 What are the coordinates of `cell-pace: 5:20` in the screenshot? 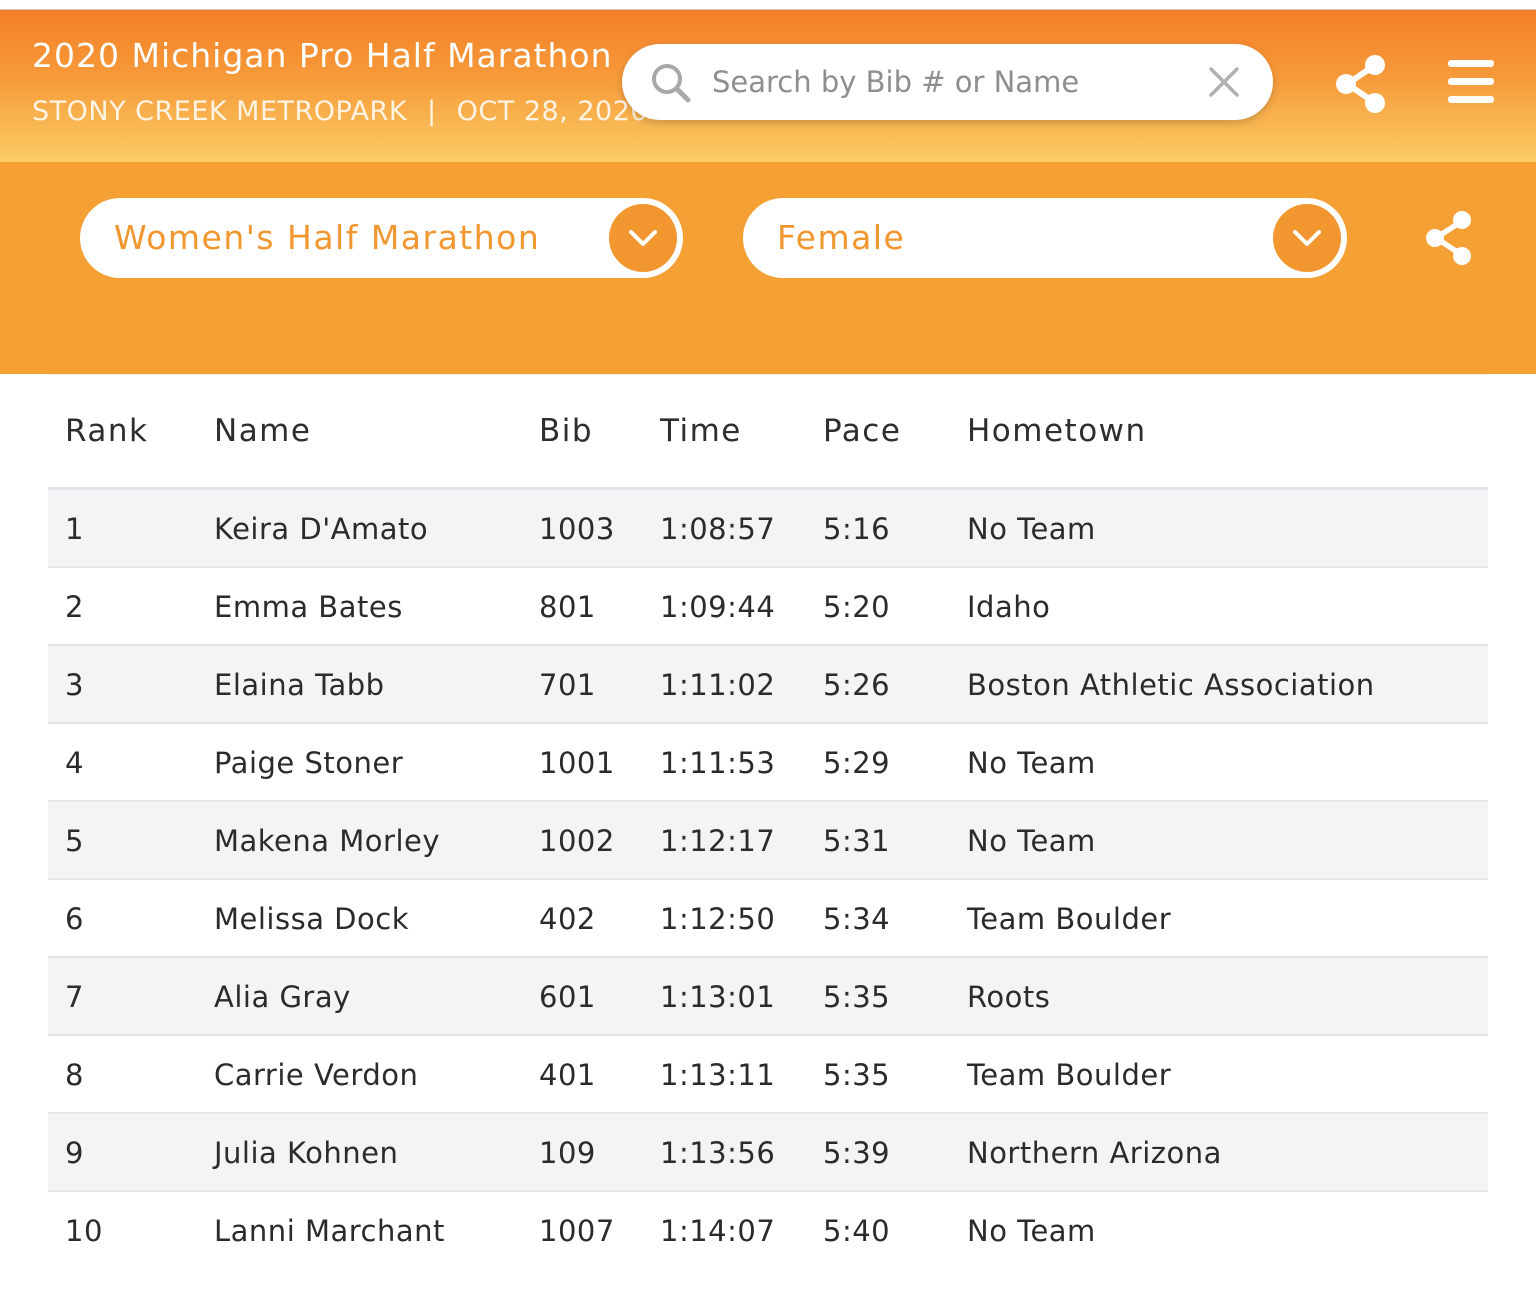 It's located at (857, 607).